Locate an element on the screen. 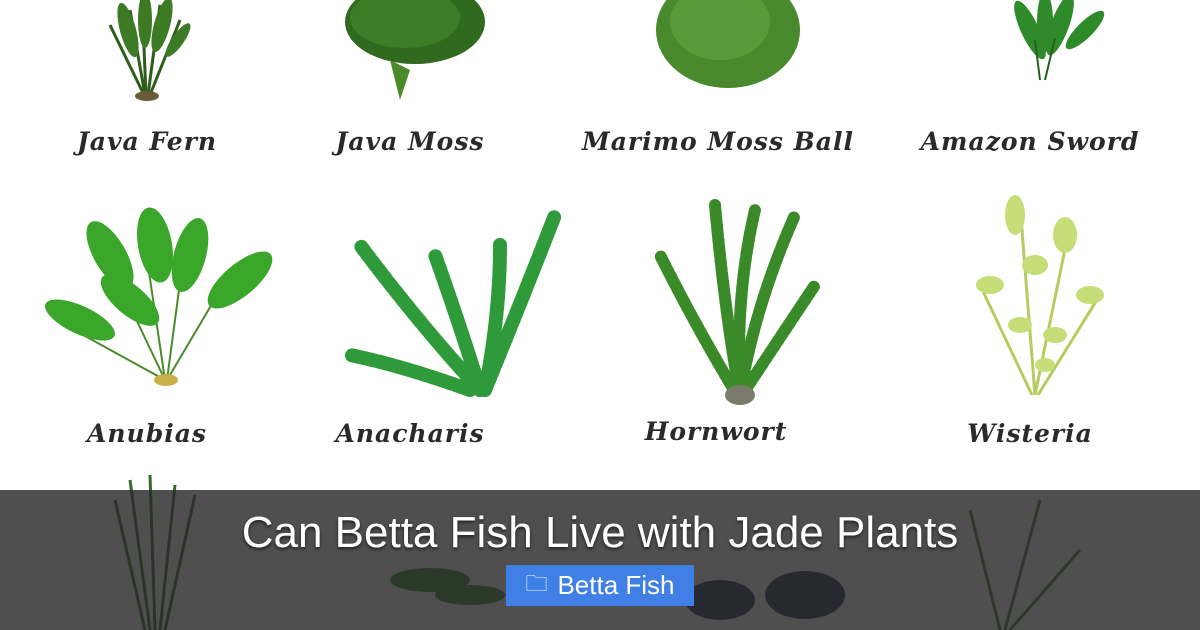  category-badge: 🗀 Betta Fish is located at coordinates (600, 585).